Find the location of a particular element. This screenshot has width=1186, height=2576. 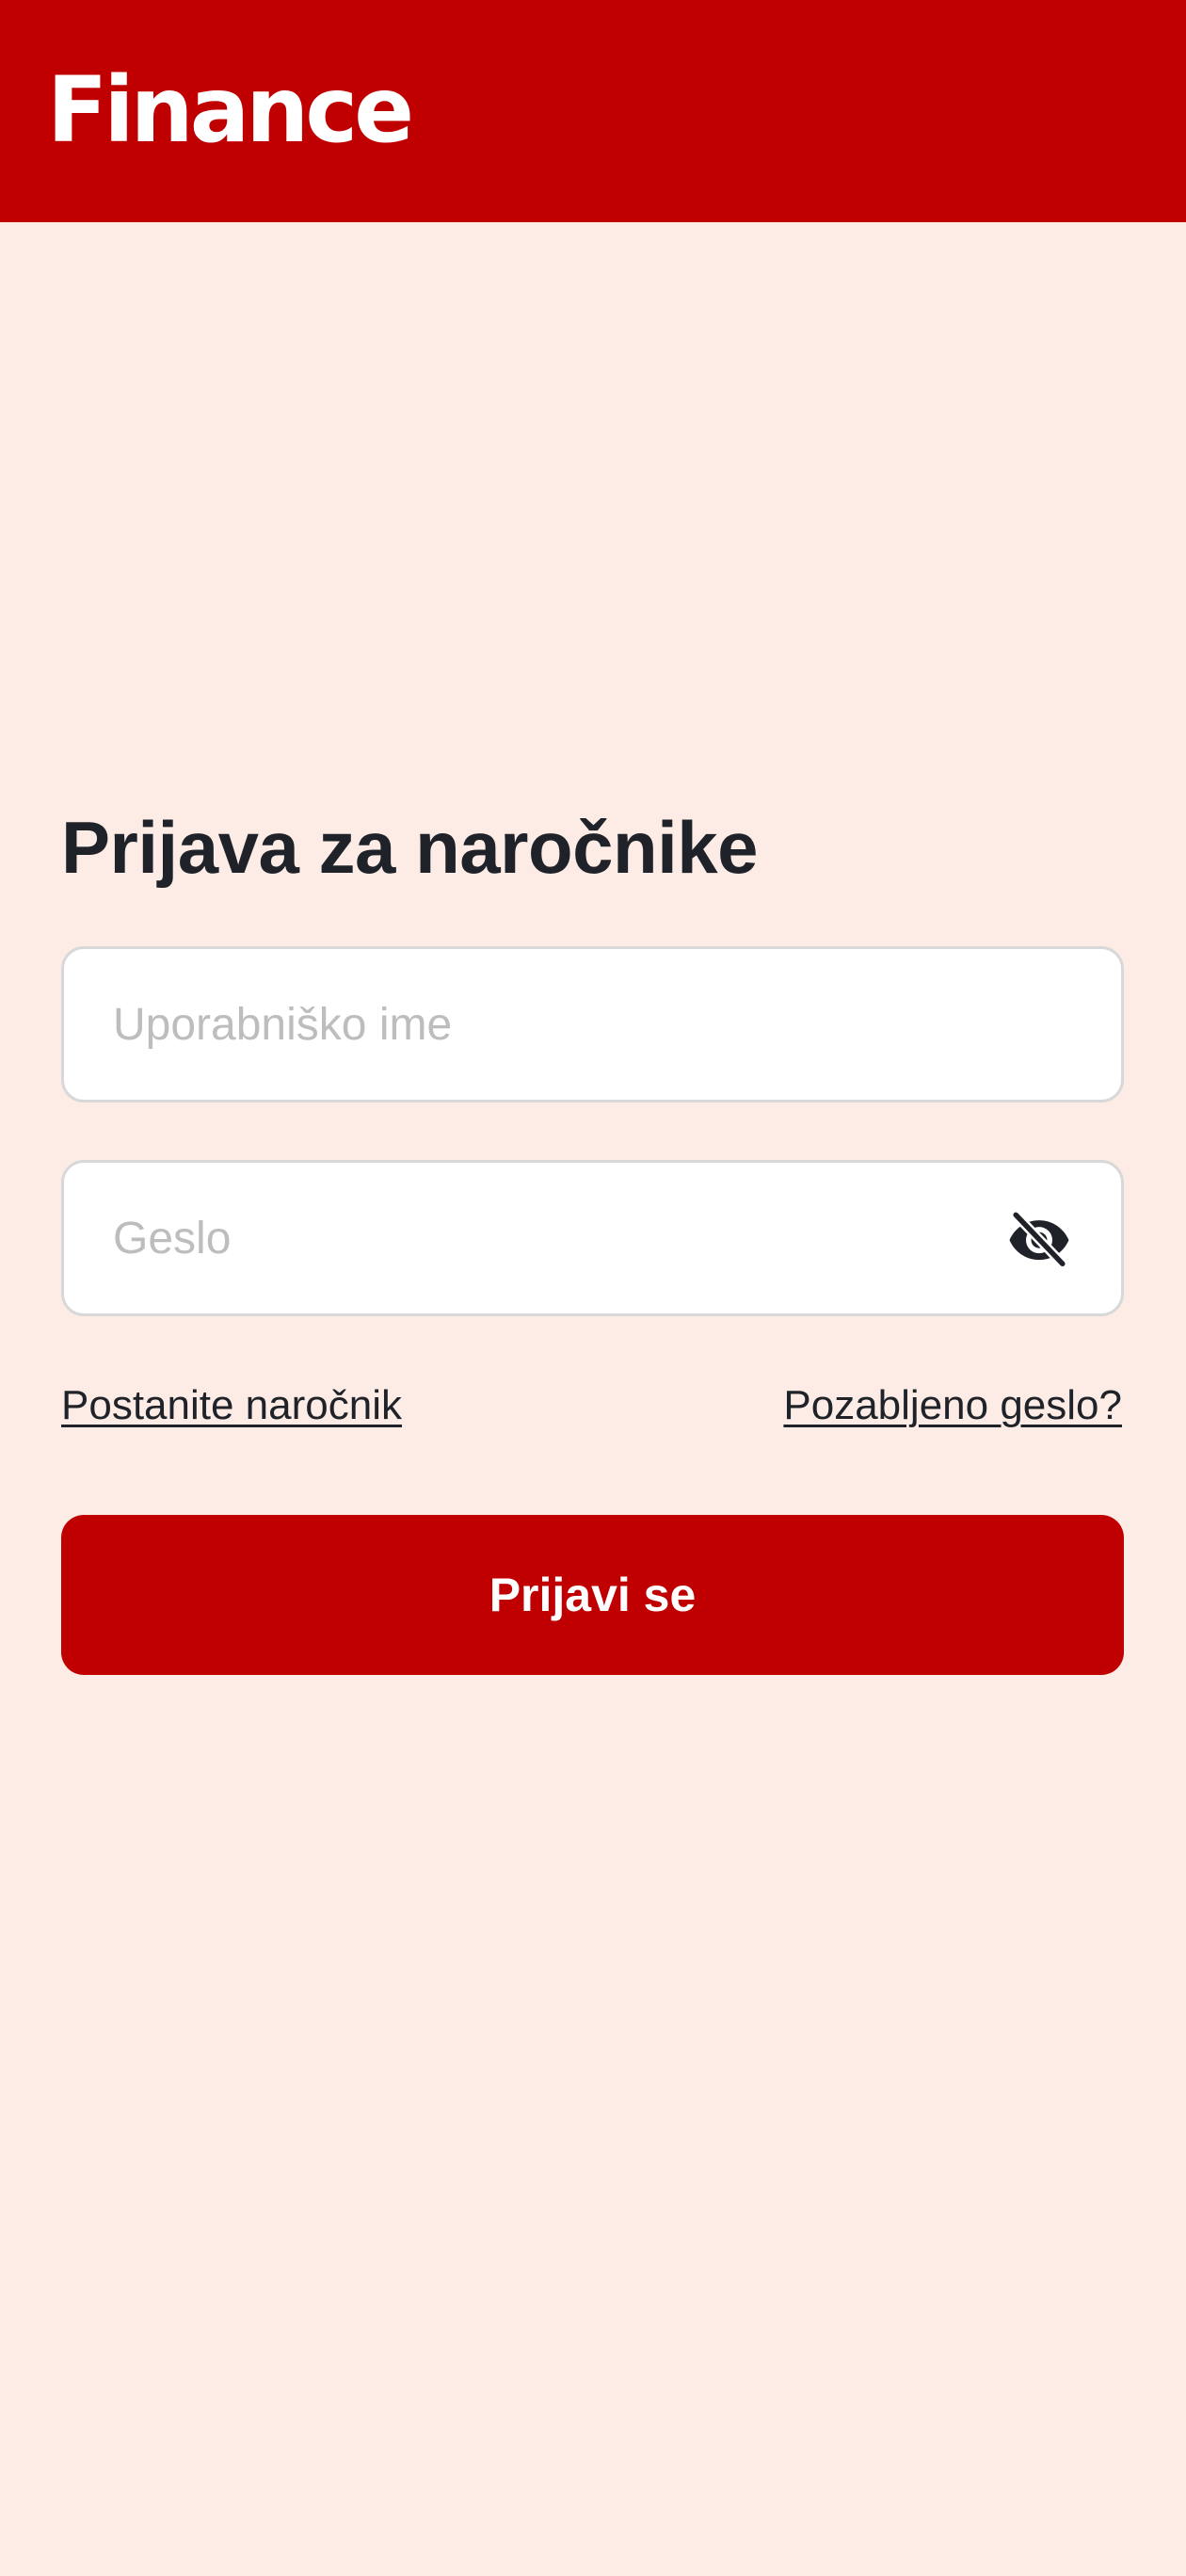

eye-off-icon is located at coordinates (1039, 1239).